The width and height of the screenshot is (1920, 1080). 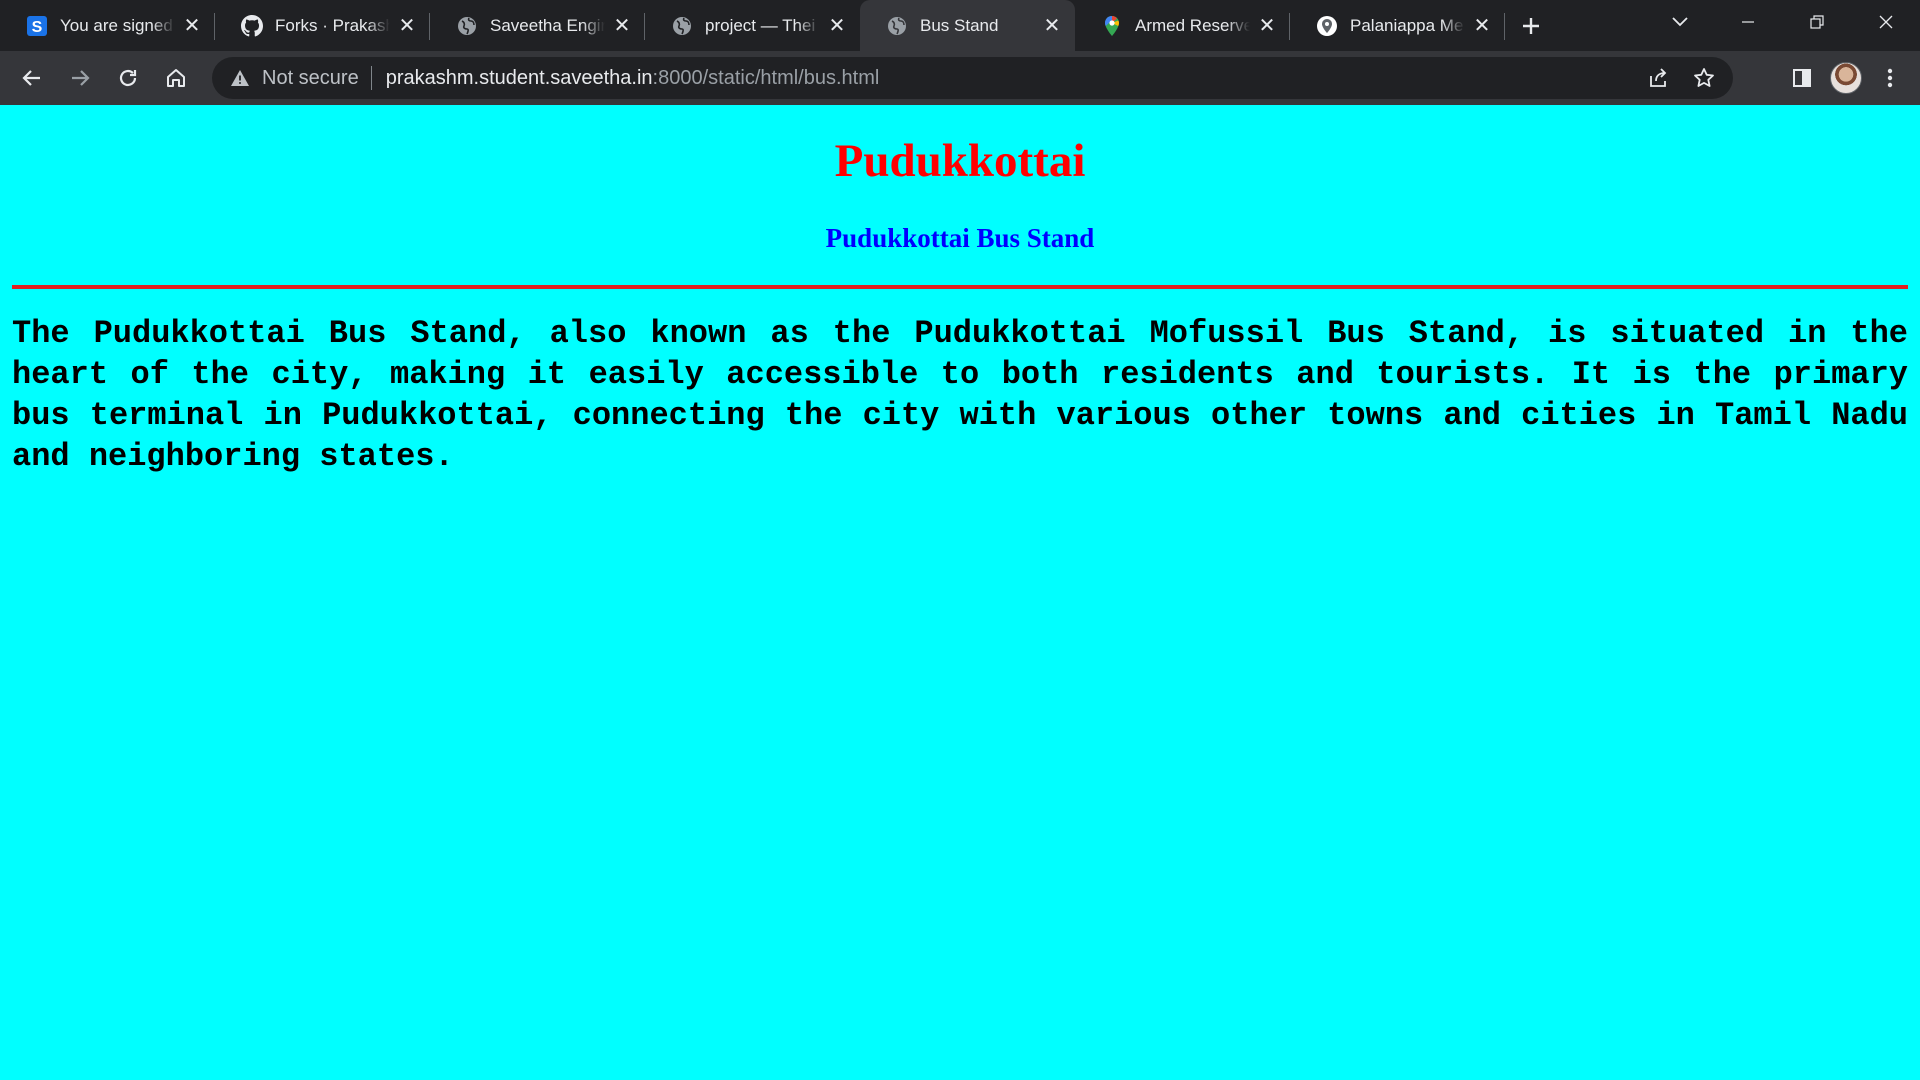 I want to click on profile-button, so click(x=1846, y=78).